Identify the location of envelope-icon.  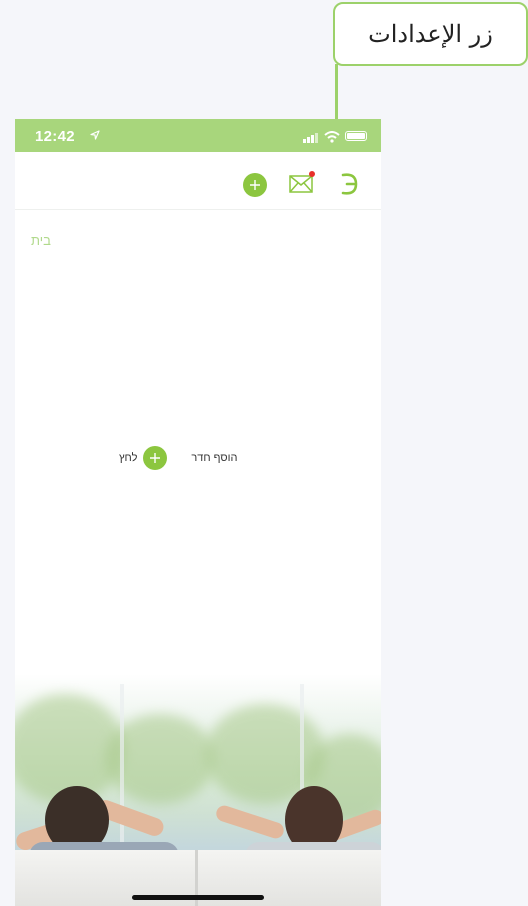
(301, 184).